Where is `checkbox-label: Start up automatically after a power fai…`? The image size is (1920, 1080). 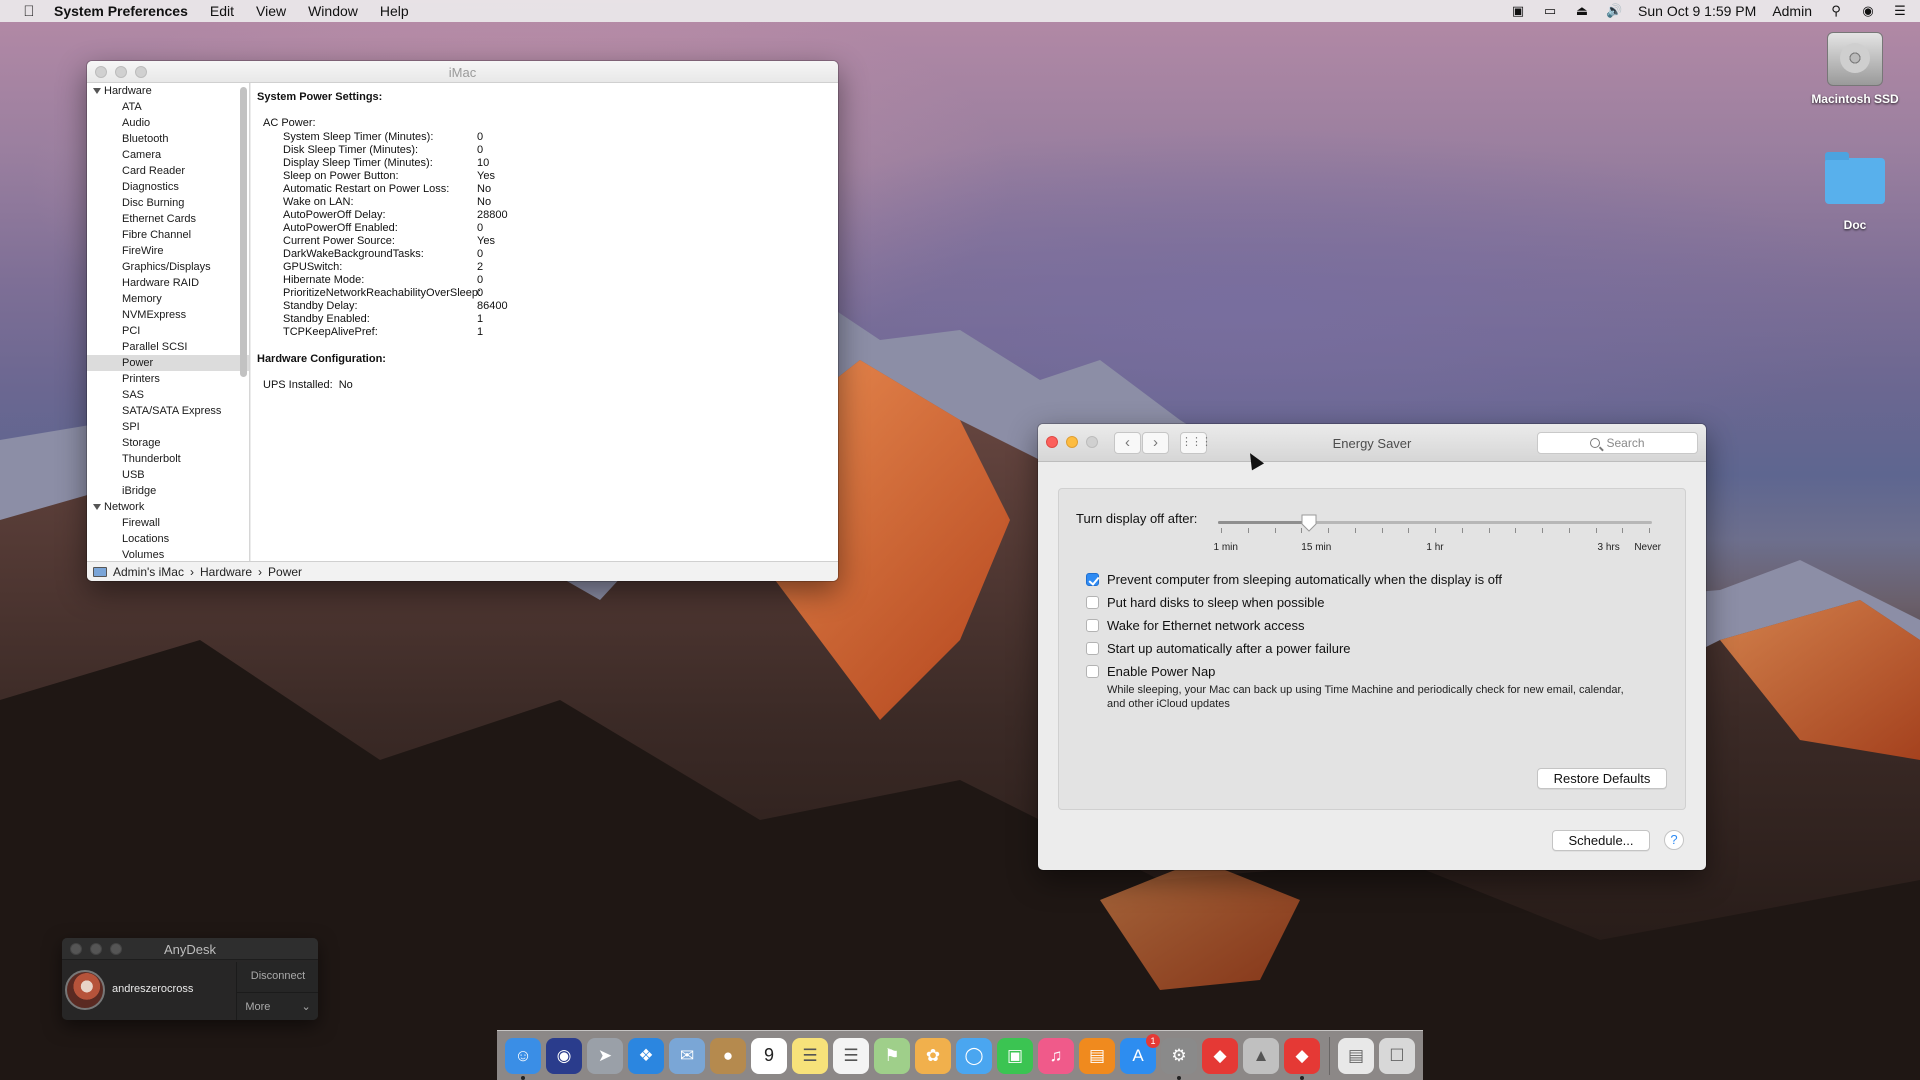
checkbox-label: Start up automatically after a power fai… is located at coordinates (1229, 648).